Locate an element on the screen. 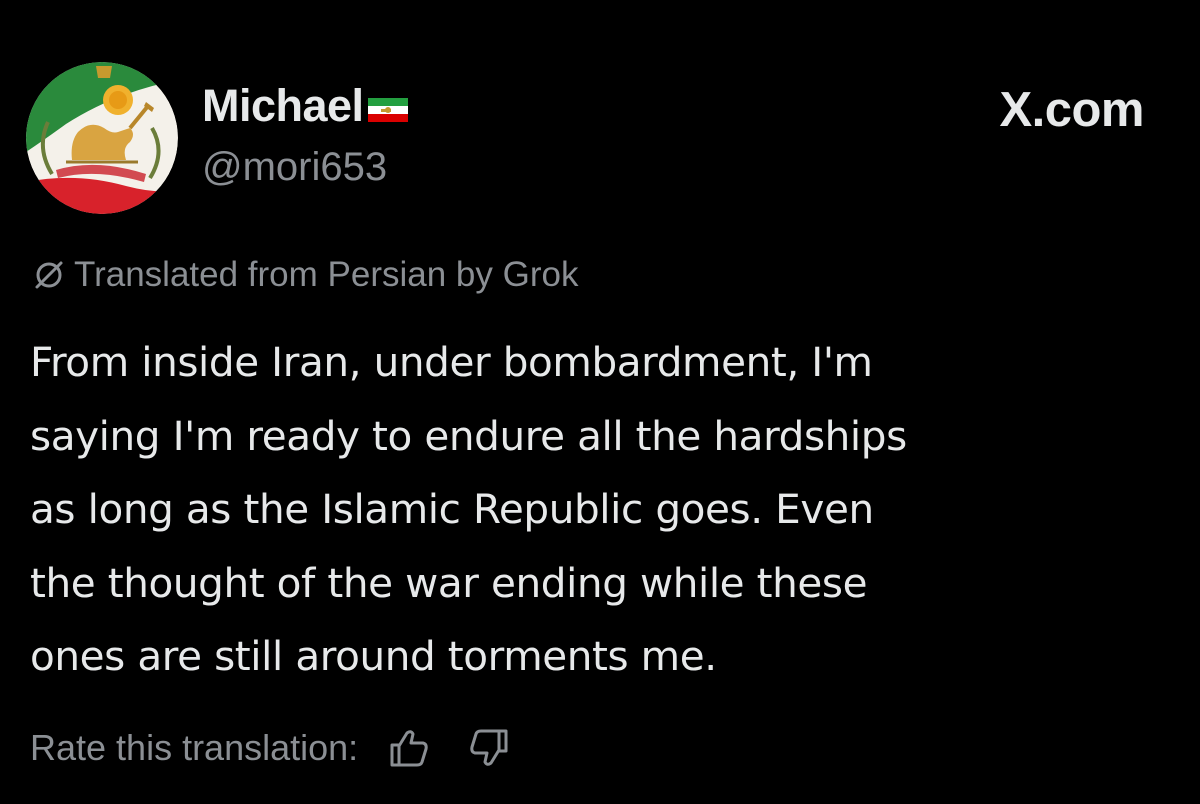 The width and height of the screenshot is (1200, 804). thumbs-up-icon is located at coordinates (409, 748).